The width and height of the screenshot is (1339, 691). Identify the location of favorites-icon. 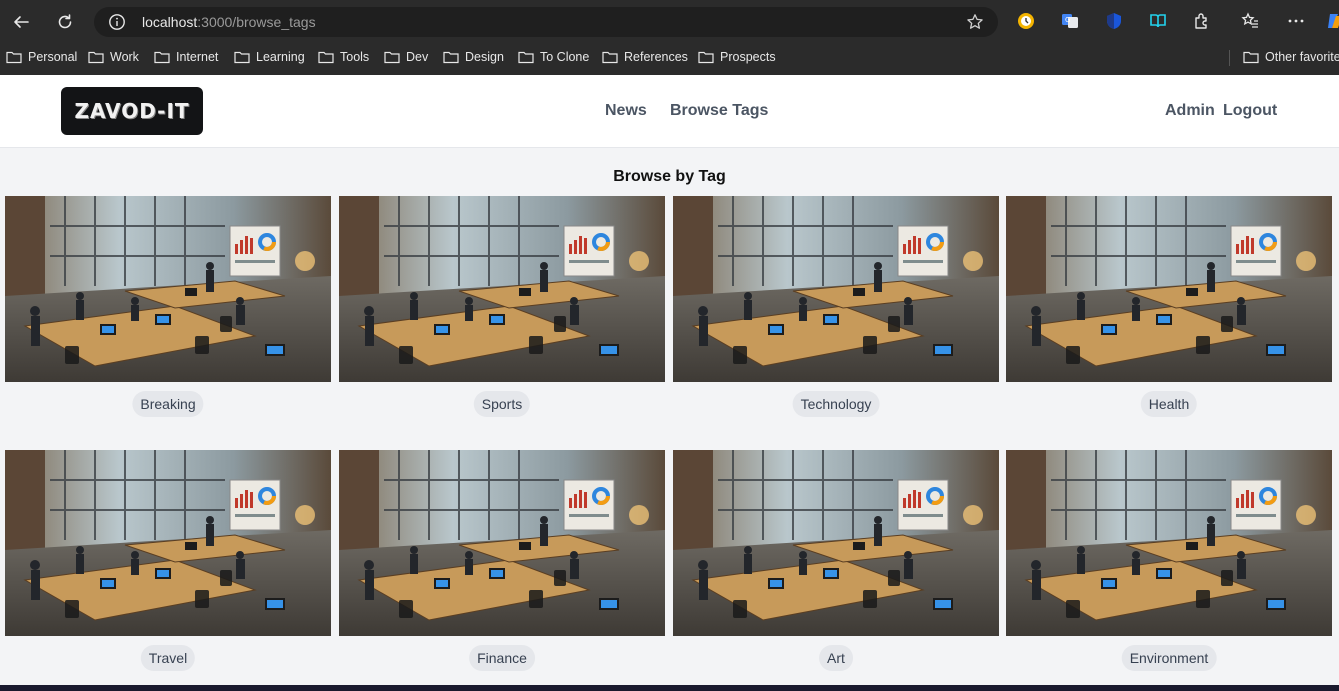
(1250, 21).